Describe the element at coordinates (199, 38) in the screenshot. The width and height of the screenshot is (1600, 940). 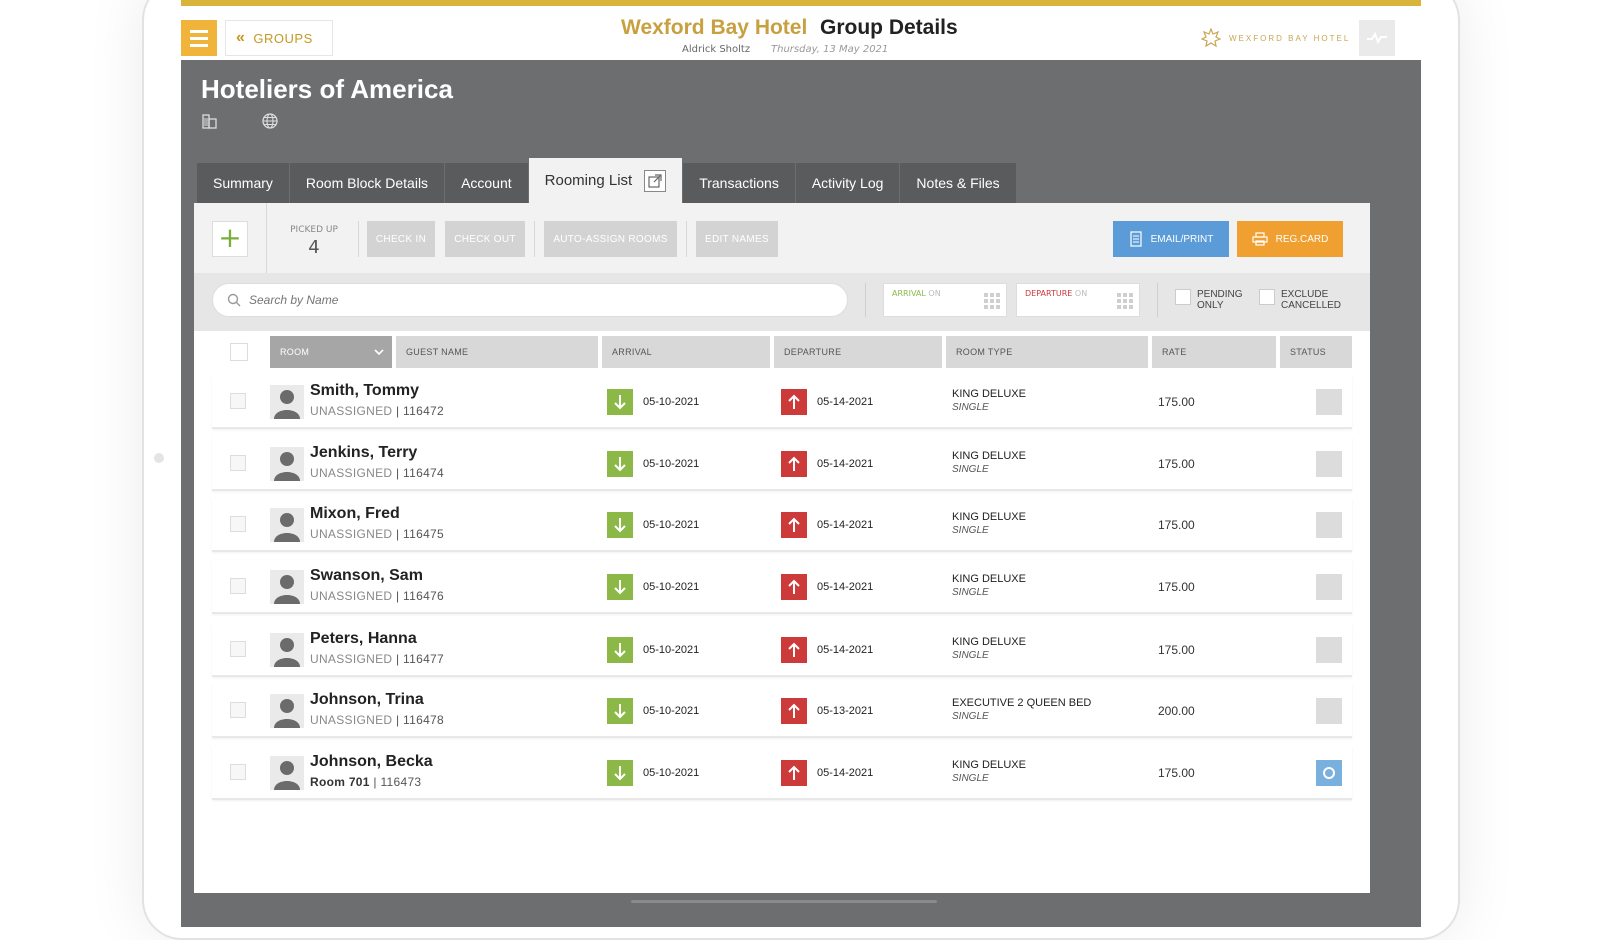
I see `hamburger-menu-button` at that location.